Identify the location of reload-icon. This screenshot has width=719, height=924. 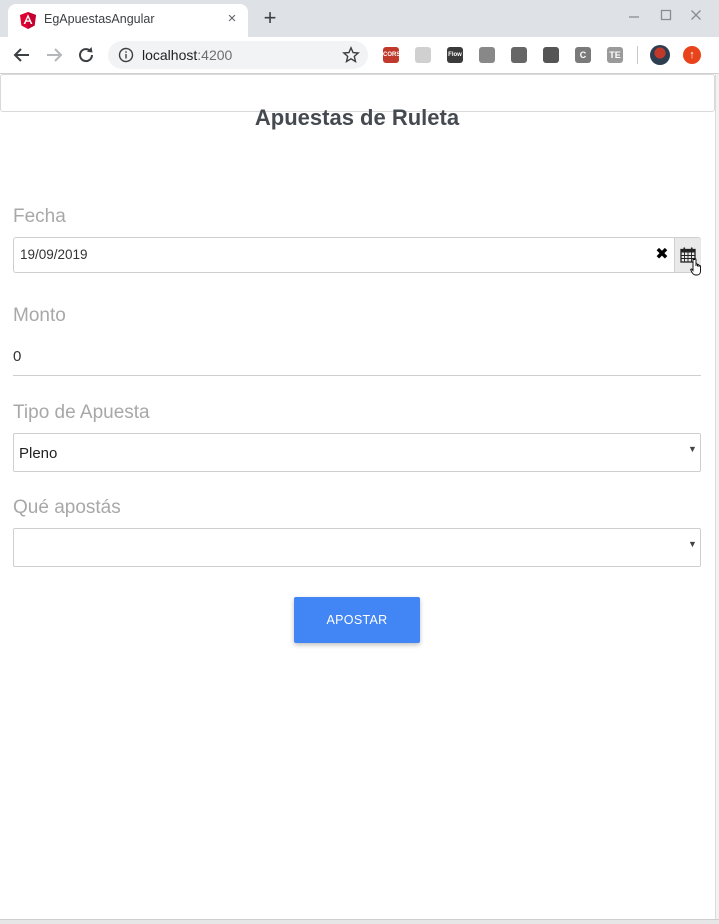
(86, 55).